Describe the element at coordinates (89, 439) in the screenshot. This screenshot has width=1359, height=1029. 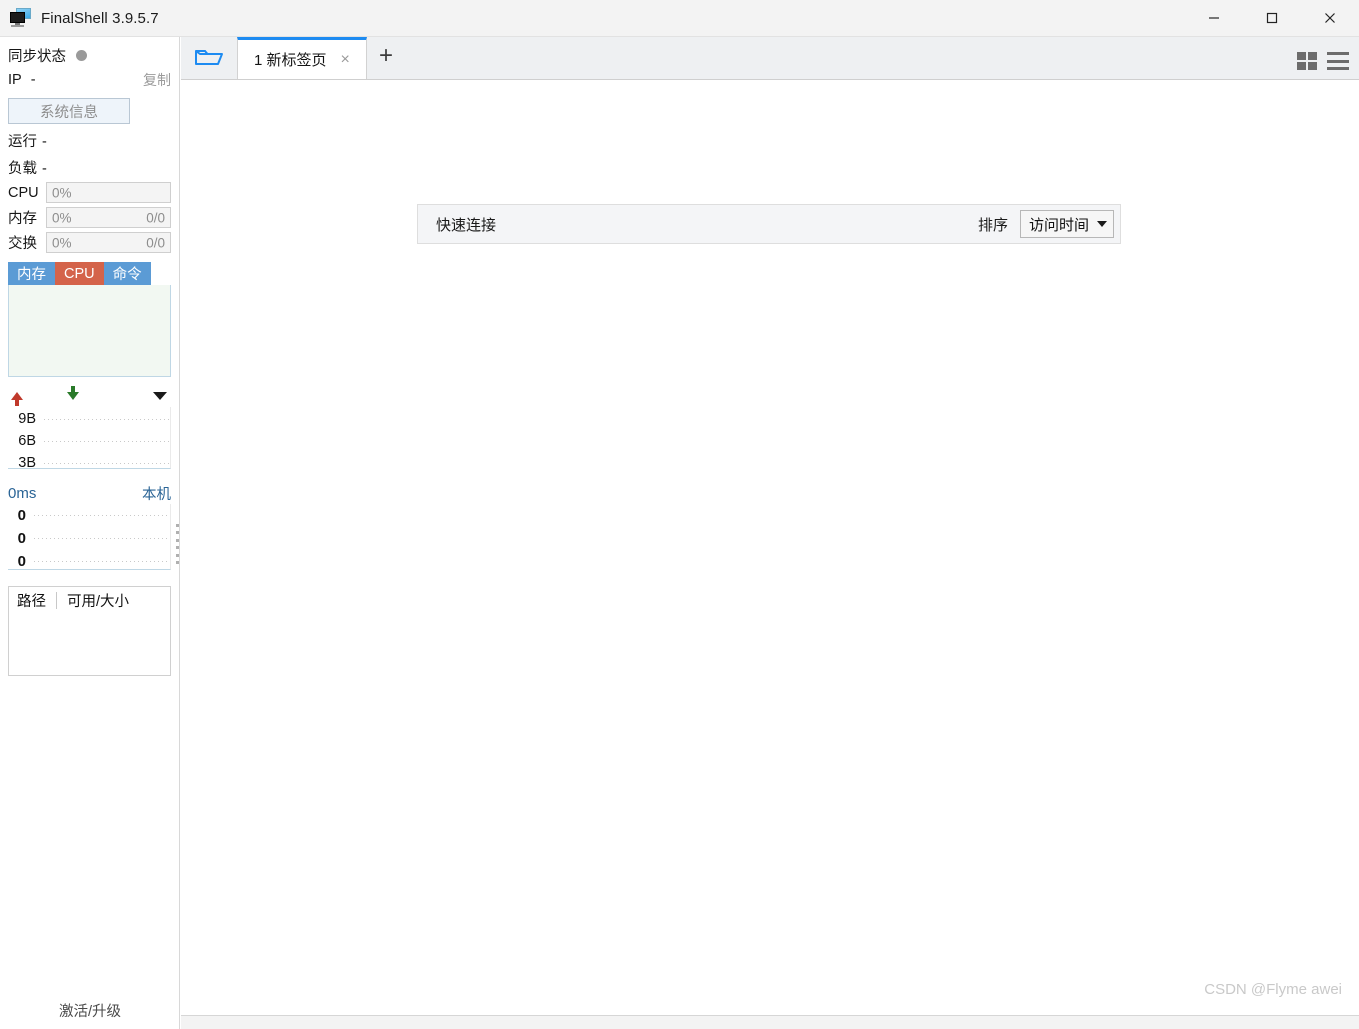
I see `network-graph: 9B 6B 3B` at that location.